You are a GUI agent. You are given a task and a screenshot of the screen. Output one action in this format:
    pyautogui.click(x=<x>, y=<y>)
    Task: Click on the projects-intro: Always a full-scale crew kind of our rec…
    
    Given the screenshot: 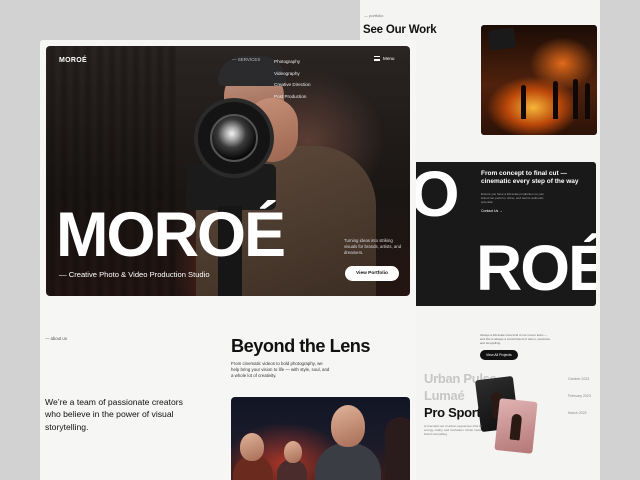 What is the action you would take?
    pyautogui.click(x=515, y=339)
    